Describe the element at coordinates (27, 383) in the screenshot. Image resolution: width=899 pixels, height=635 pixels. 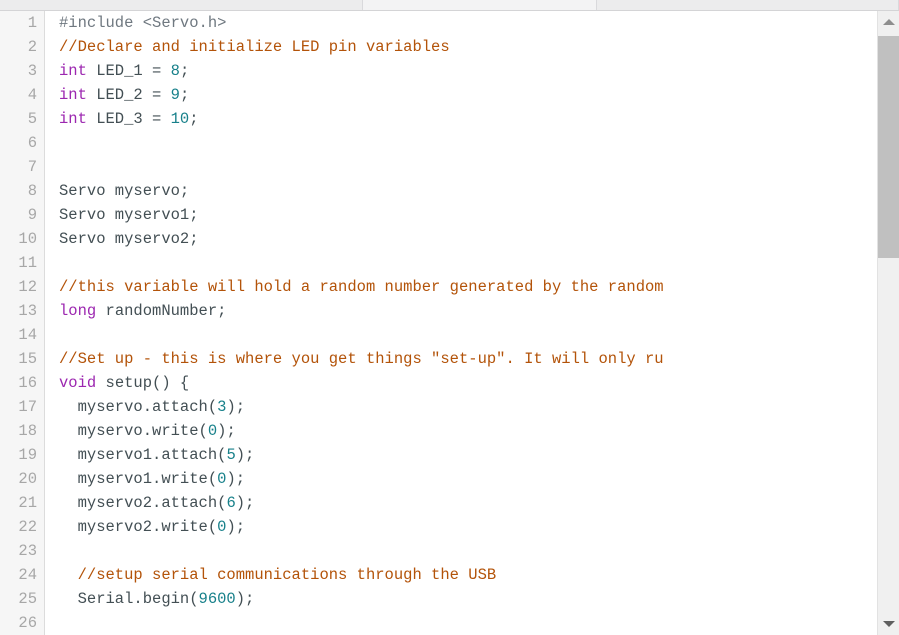
I see `line-number: 16` at that location.